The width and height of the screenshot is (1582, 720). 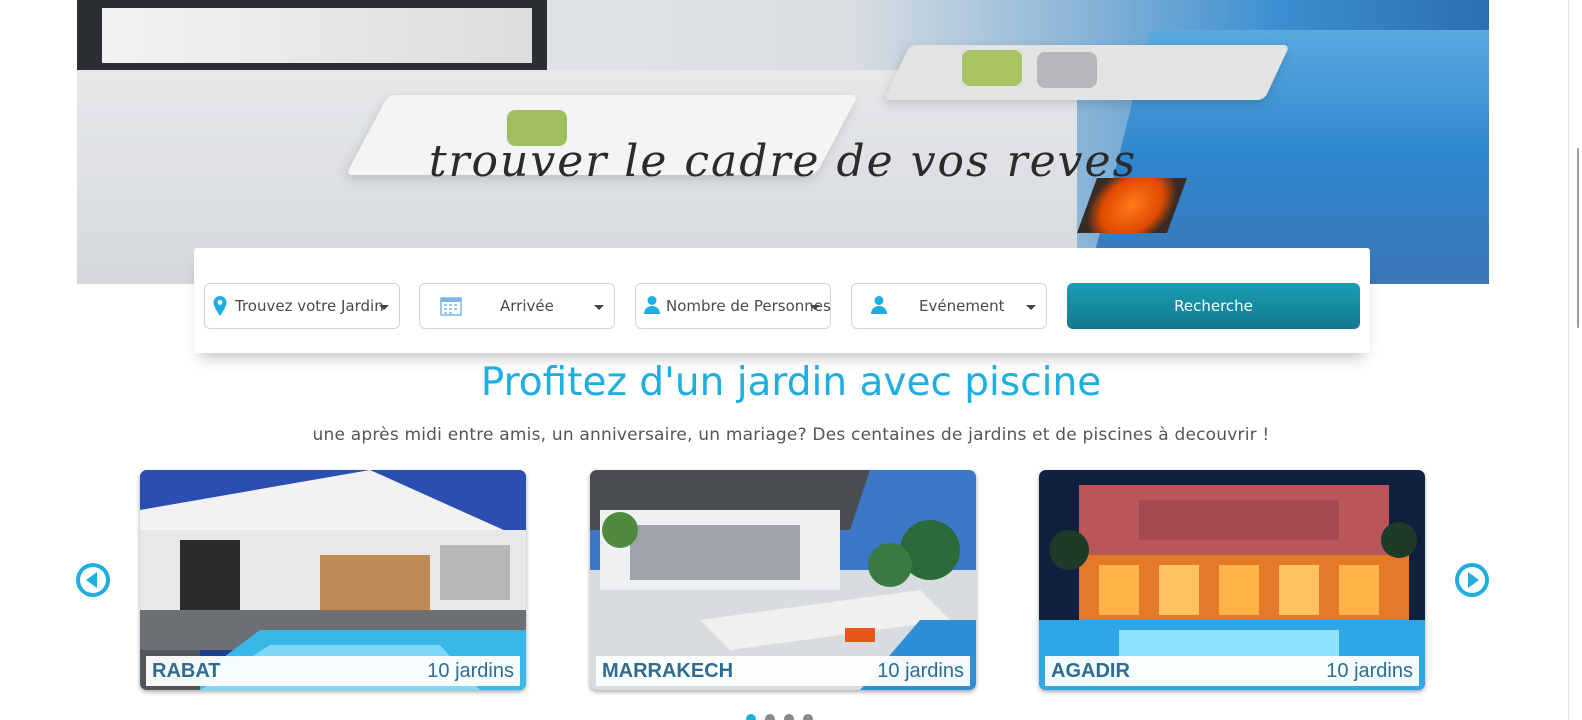 What do you see at coordinates (668, 671) in the screenshot?
I see `card-city: MARRAKECH` at bounding box center [668, 671].